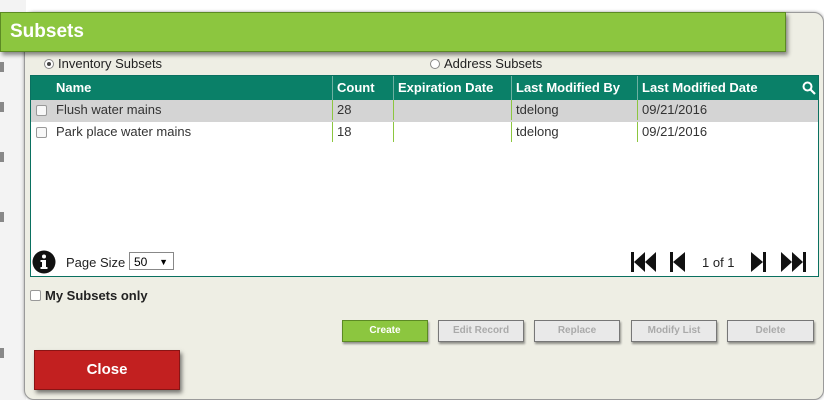 The image size is (824, 400). I want to click on prev-page-icon, so click(678, 262).